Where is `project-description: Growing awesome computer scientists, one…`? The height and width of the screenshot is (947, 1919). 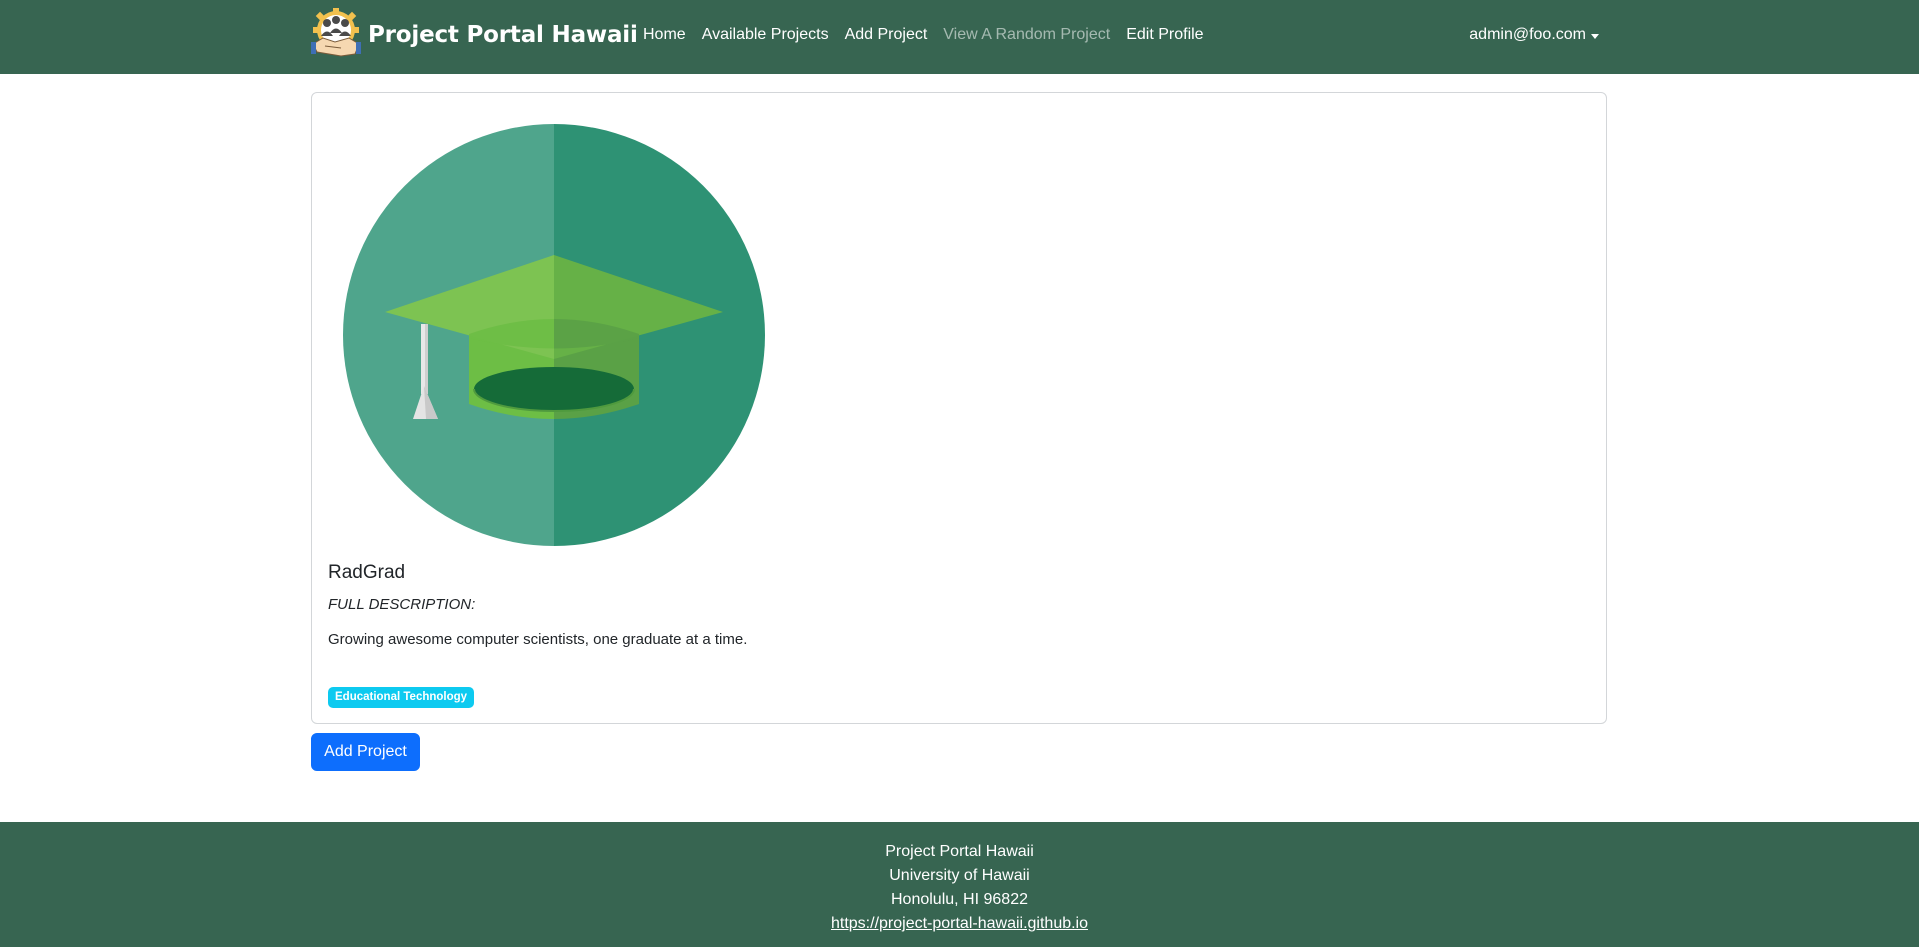
project-description: Growing awesome computer scientists, one… is located at coordinates (538, 639).